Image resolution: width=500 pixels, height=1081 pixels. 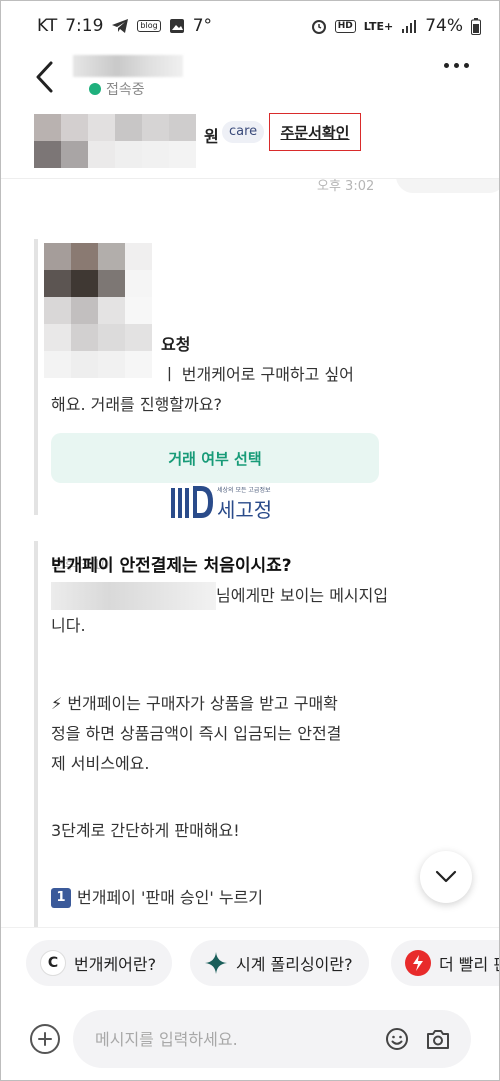 I want to click on chip-bungae-care: C 번개케어란?, so click(x=99, y=963).